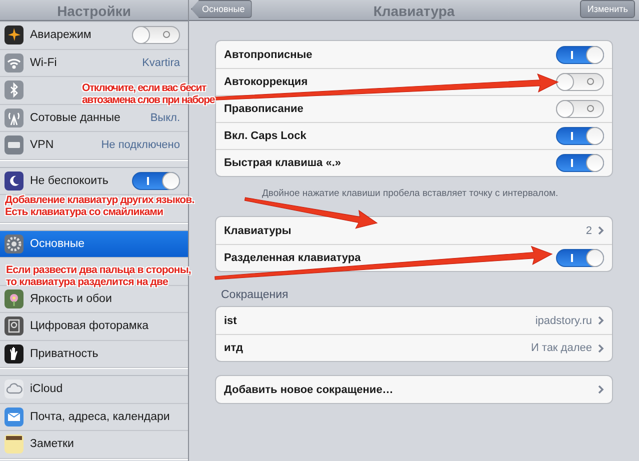 This screenshot has height=461, width=639. What do you see at coordinates (71, 298) in the screenshot?
I see `item-label: Яркость и обои` at bounding box center [71, 298].